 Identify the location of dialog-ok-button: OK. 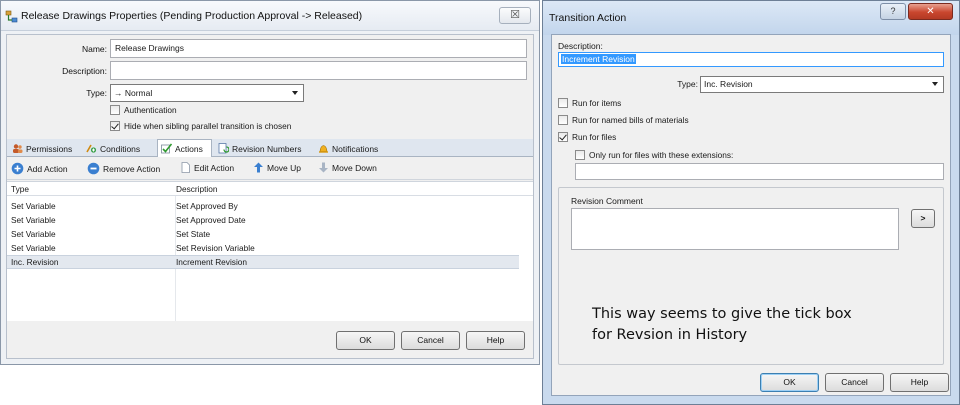
(789, 382).